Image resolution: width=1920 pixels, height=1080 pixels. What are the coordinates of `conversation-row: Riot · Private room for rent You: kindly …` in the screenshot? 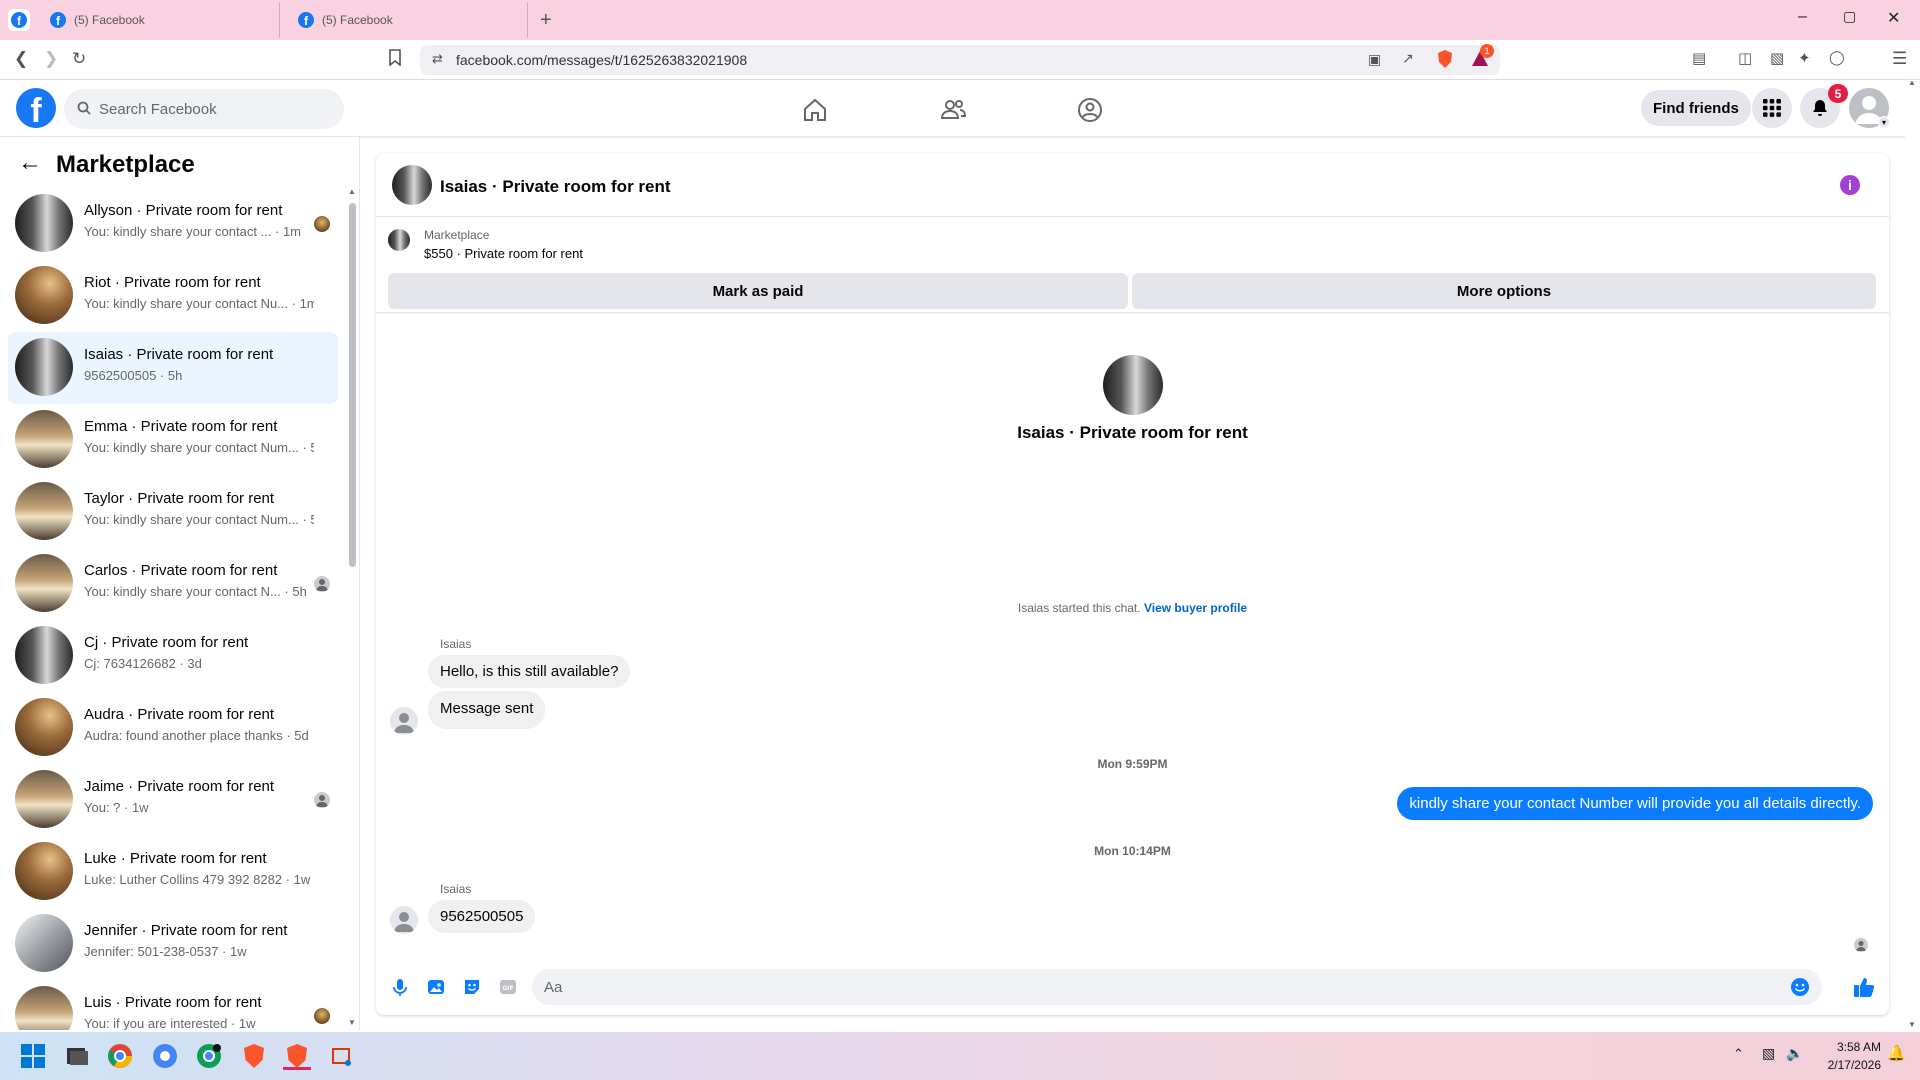 It's located at (173, 296).